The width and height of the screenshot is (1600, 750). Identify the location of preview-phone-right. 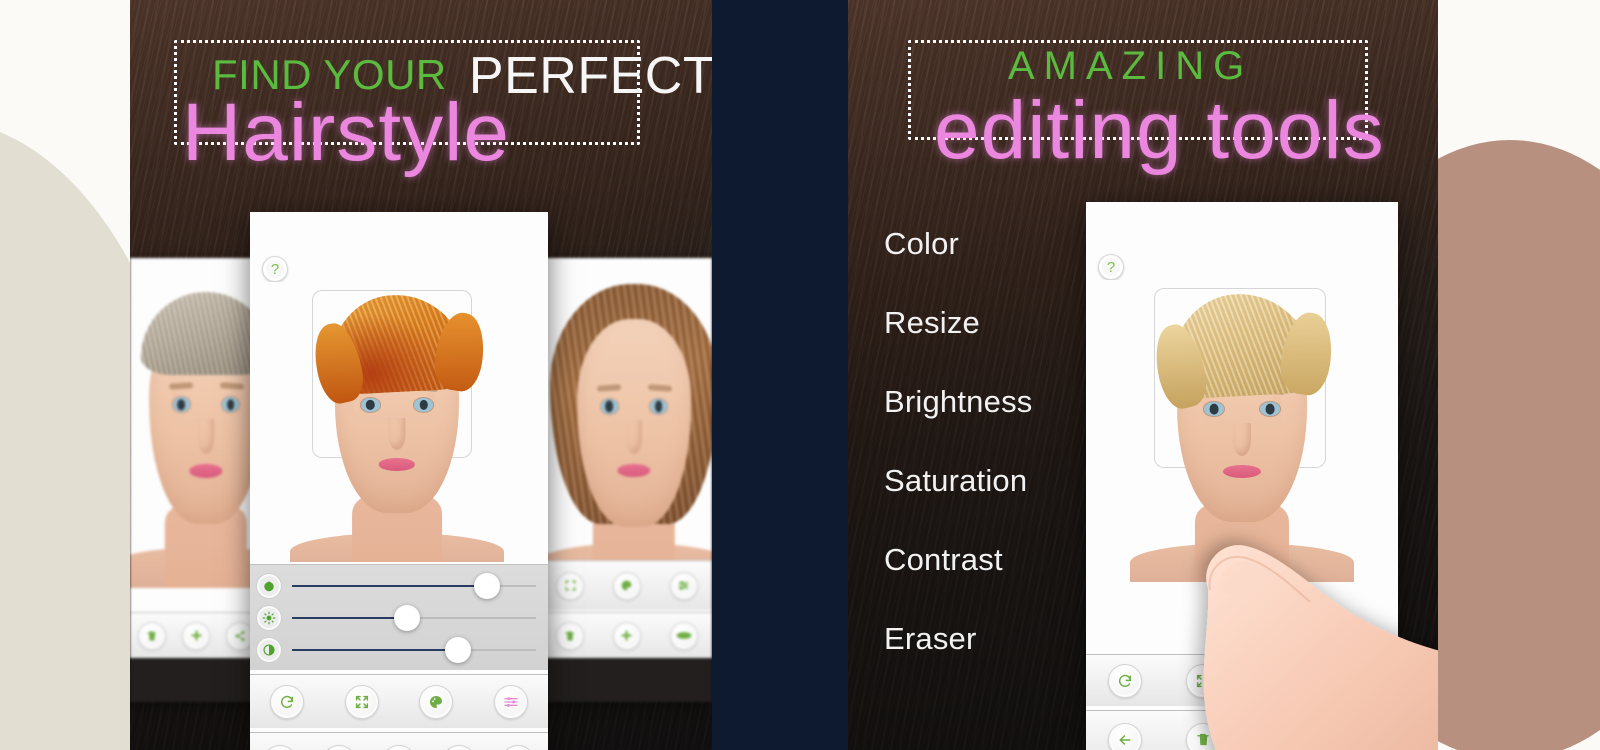
(627, 480).